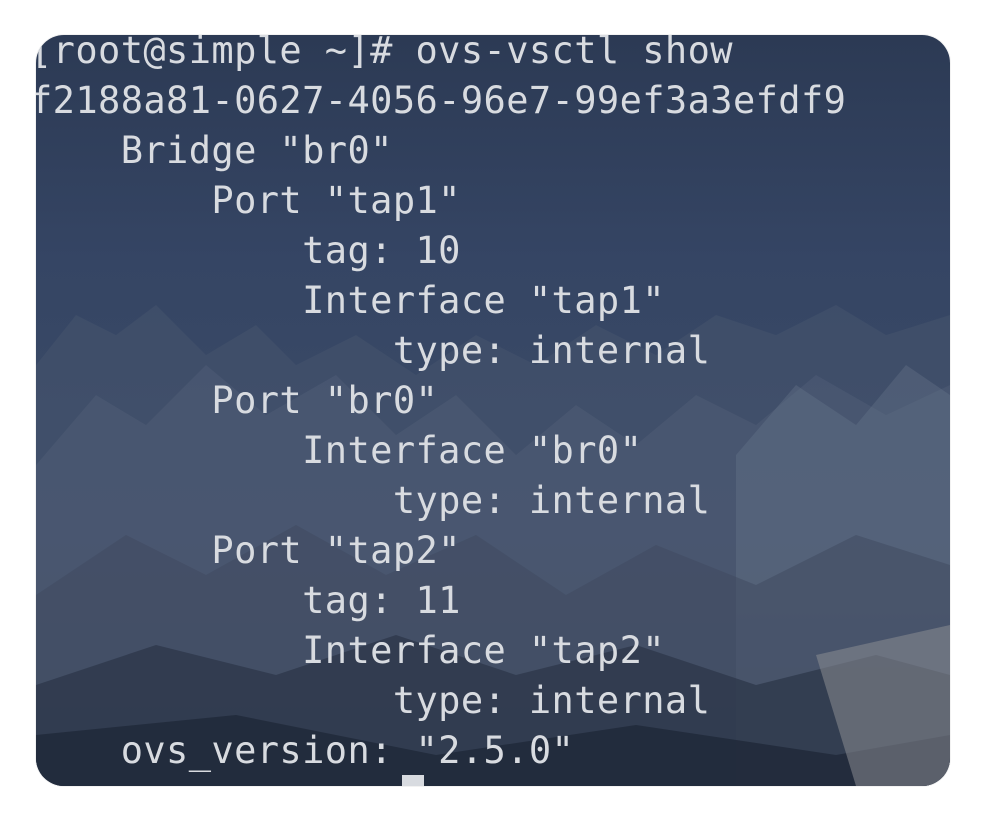  I want to click on terminal-line: Port "br0", so click(237, 400).